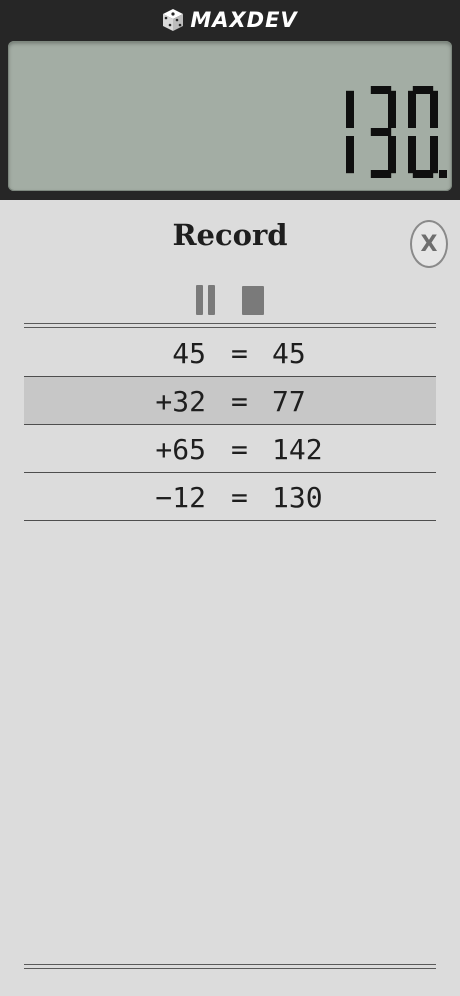  I want to click on top-divider, so click(230, 325).